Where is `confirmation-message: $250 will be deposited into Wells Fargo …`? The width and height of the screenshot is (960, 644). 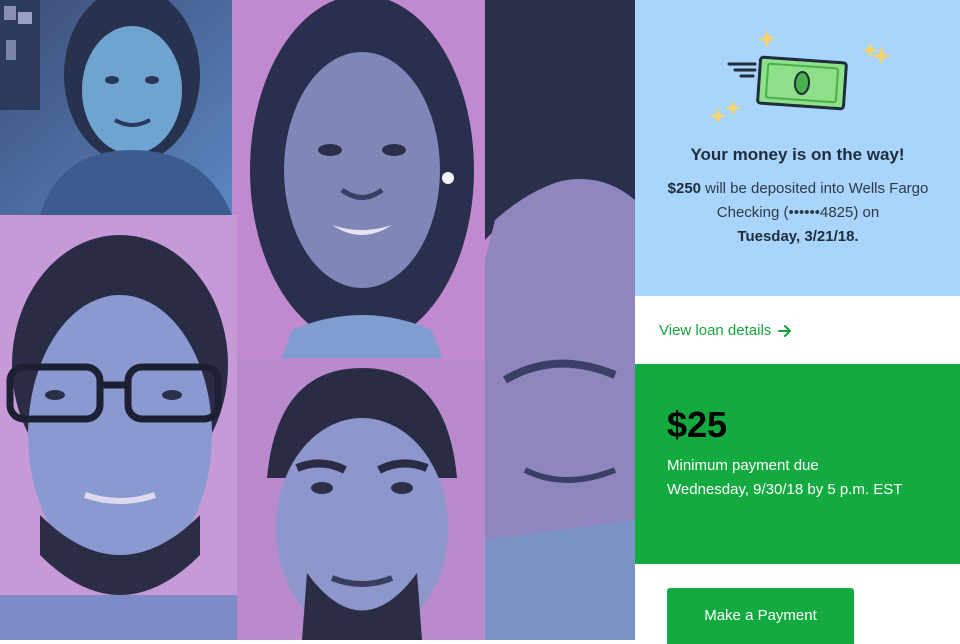
confirmation-message: $250 will be deposited into Wells Fargo … is located at coordinates (798, 213).